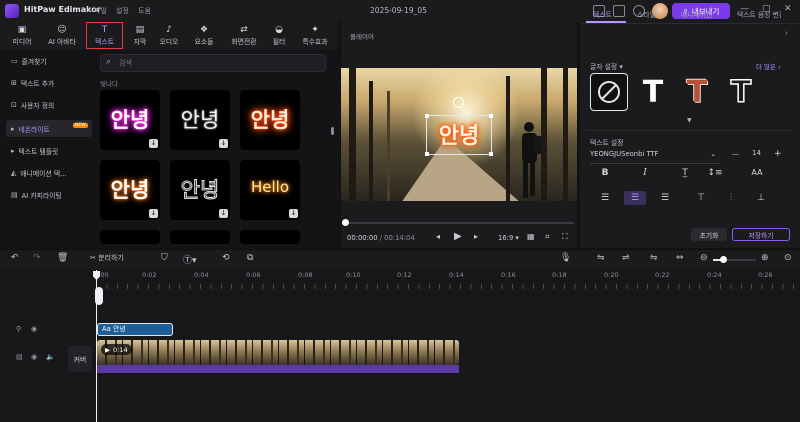 The width and height of the screenshot is (800, 422). I want to click on rotate-icon: ⟲, so click(226, 258).